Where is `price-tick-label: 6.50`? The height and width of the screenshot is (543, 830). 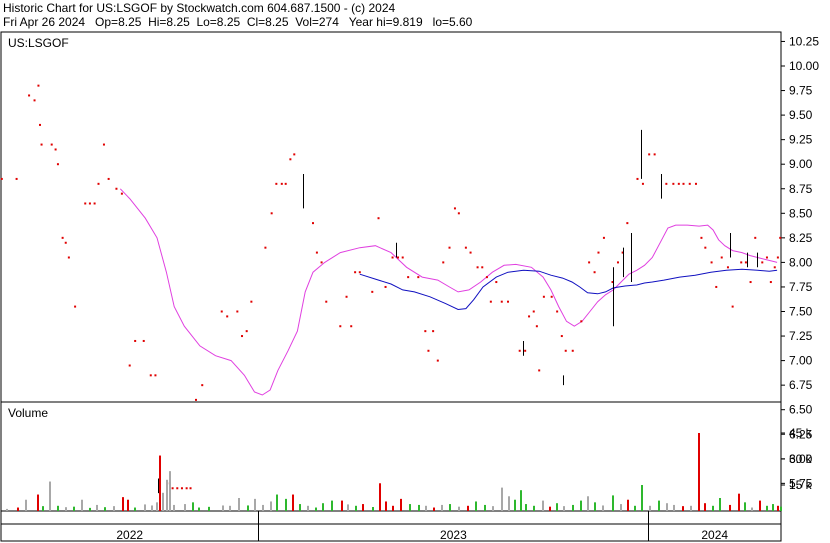
price-tick-label: 6.50 is located at coordinates (801, 410).